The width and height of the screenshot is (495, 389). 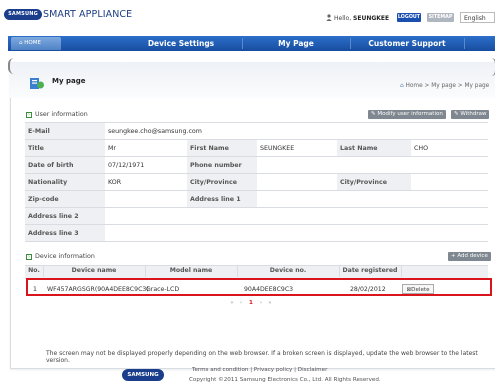 What do you see at coordinates (65, 256) in the screenshot?
I see `device-info-title: Device information` at bounding box center [65, 256].